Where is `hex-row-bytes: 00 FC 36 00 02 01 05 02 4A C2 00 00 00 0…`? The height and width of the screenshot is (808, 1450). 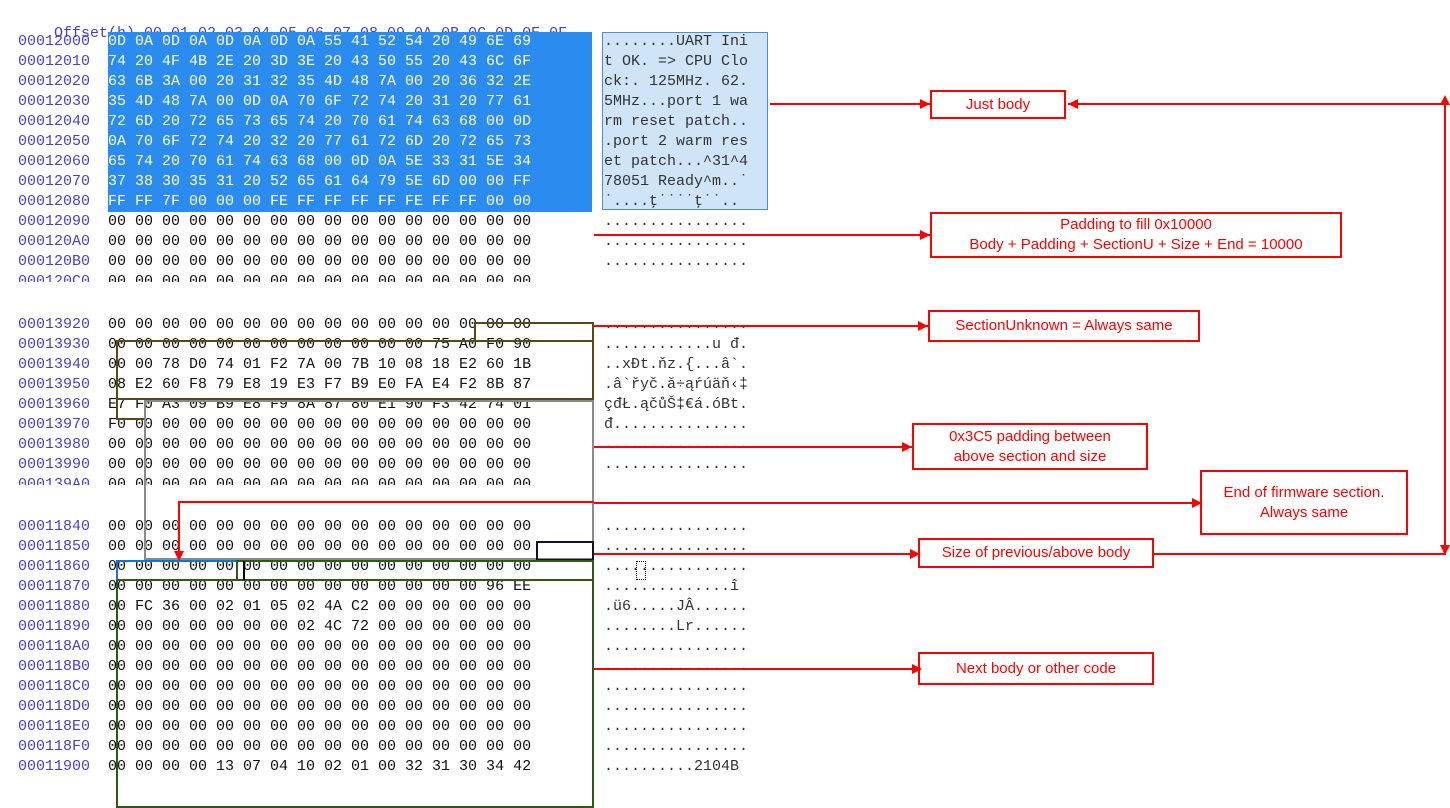 hex-row-bytes: 00 FC 36 00 02 01 05 02 4A C2 00 00 00 0… is located at coordinates (319, 607).